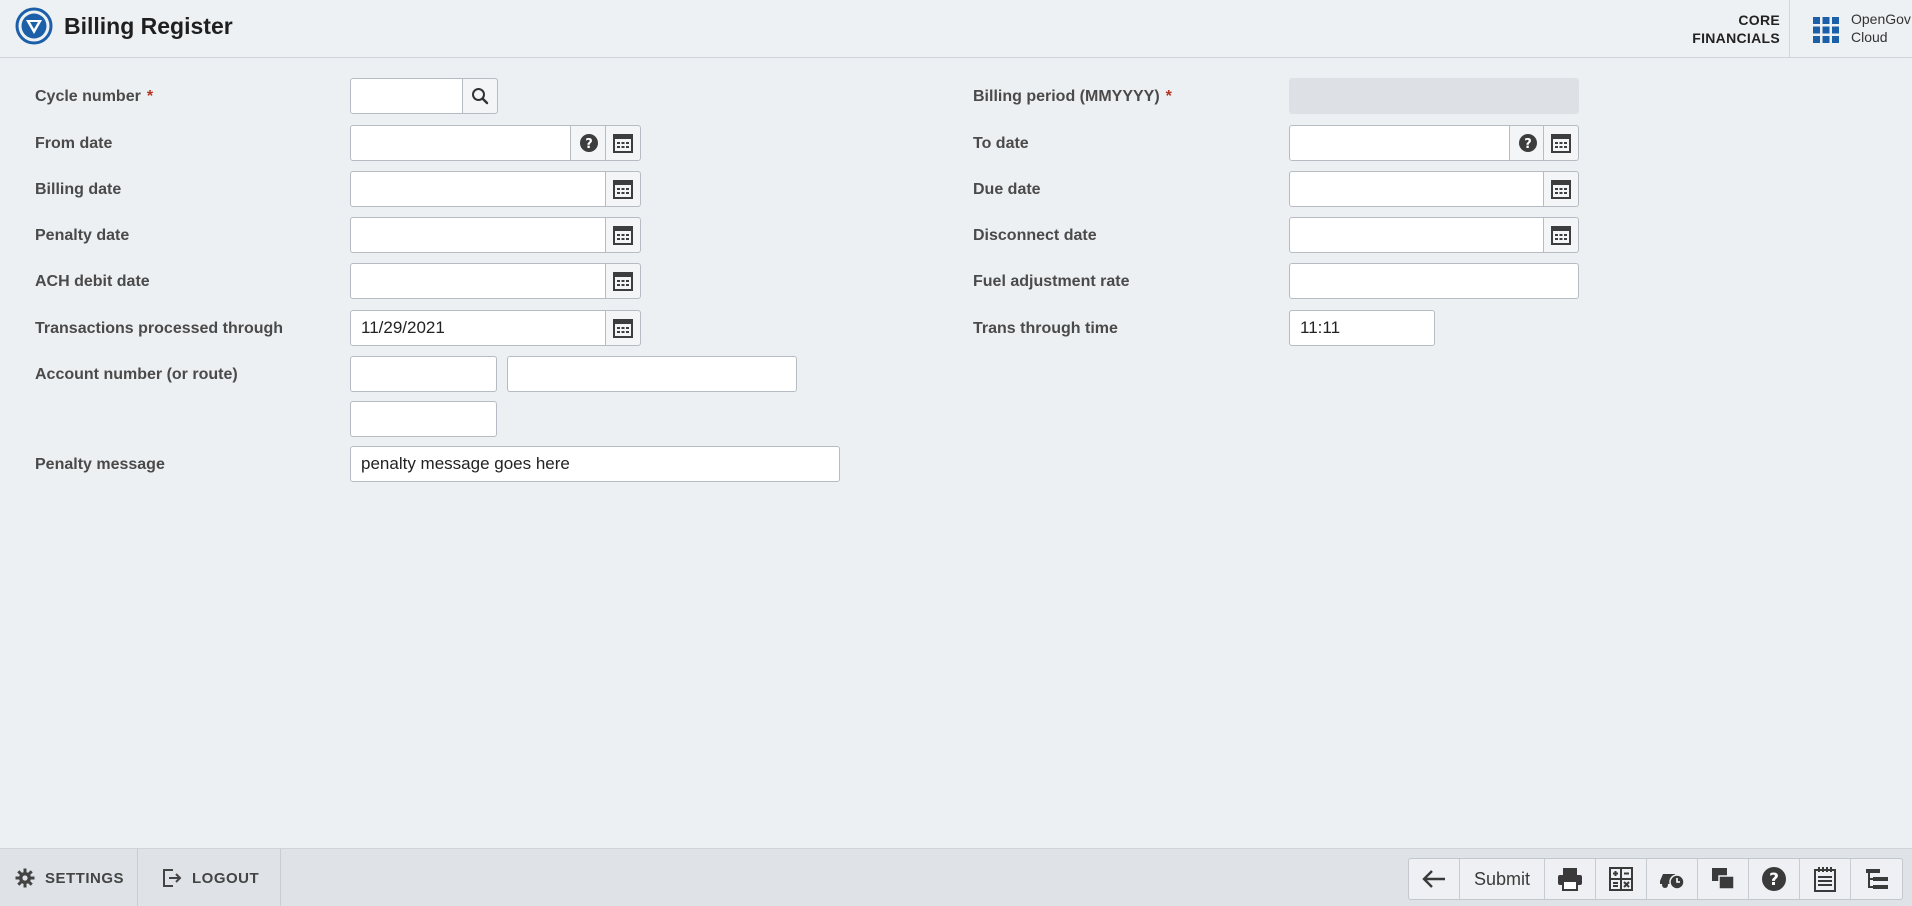  Describe the element at coordinates (1736, 29) in the screenshot. I see `product-name: CORE FINANCIALS` at that location.